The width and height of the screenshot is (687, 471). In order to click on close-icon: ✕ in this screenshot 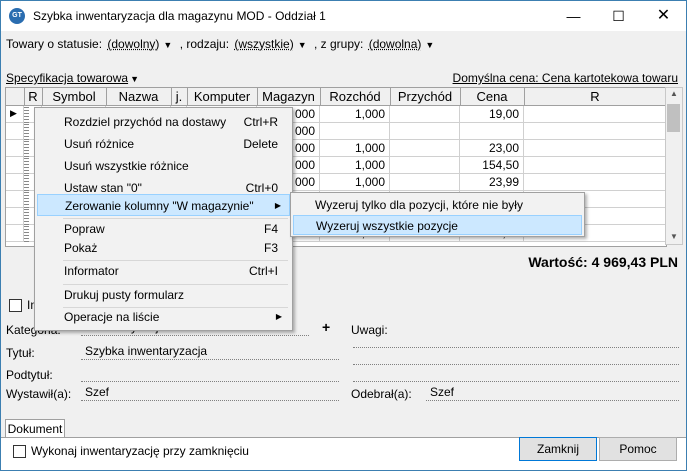, I will do `click(663, 16)`.